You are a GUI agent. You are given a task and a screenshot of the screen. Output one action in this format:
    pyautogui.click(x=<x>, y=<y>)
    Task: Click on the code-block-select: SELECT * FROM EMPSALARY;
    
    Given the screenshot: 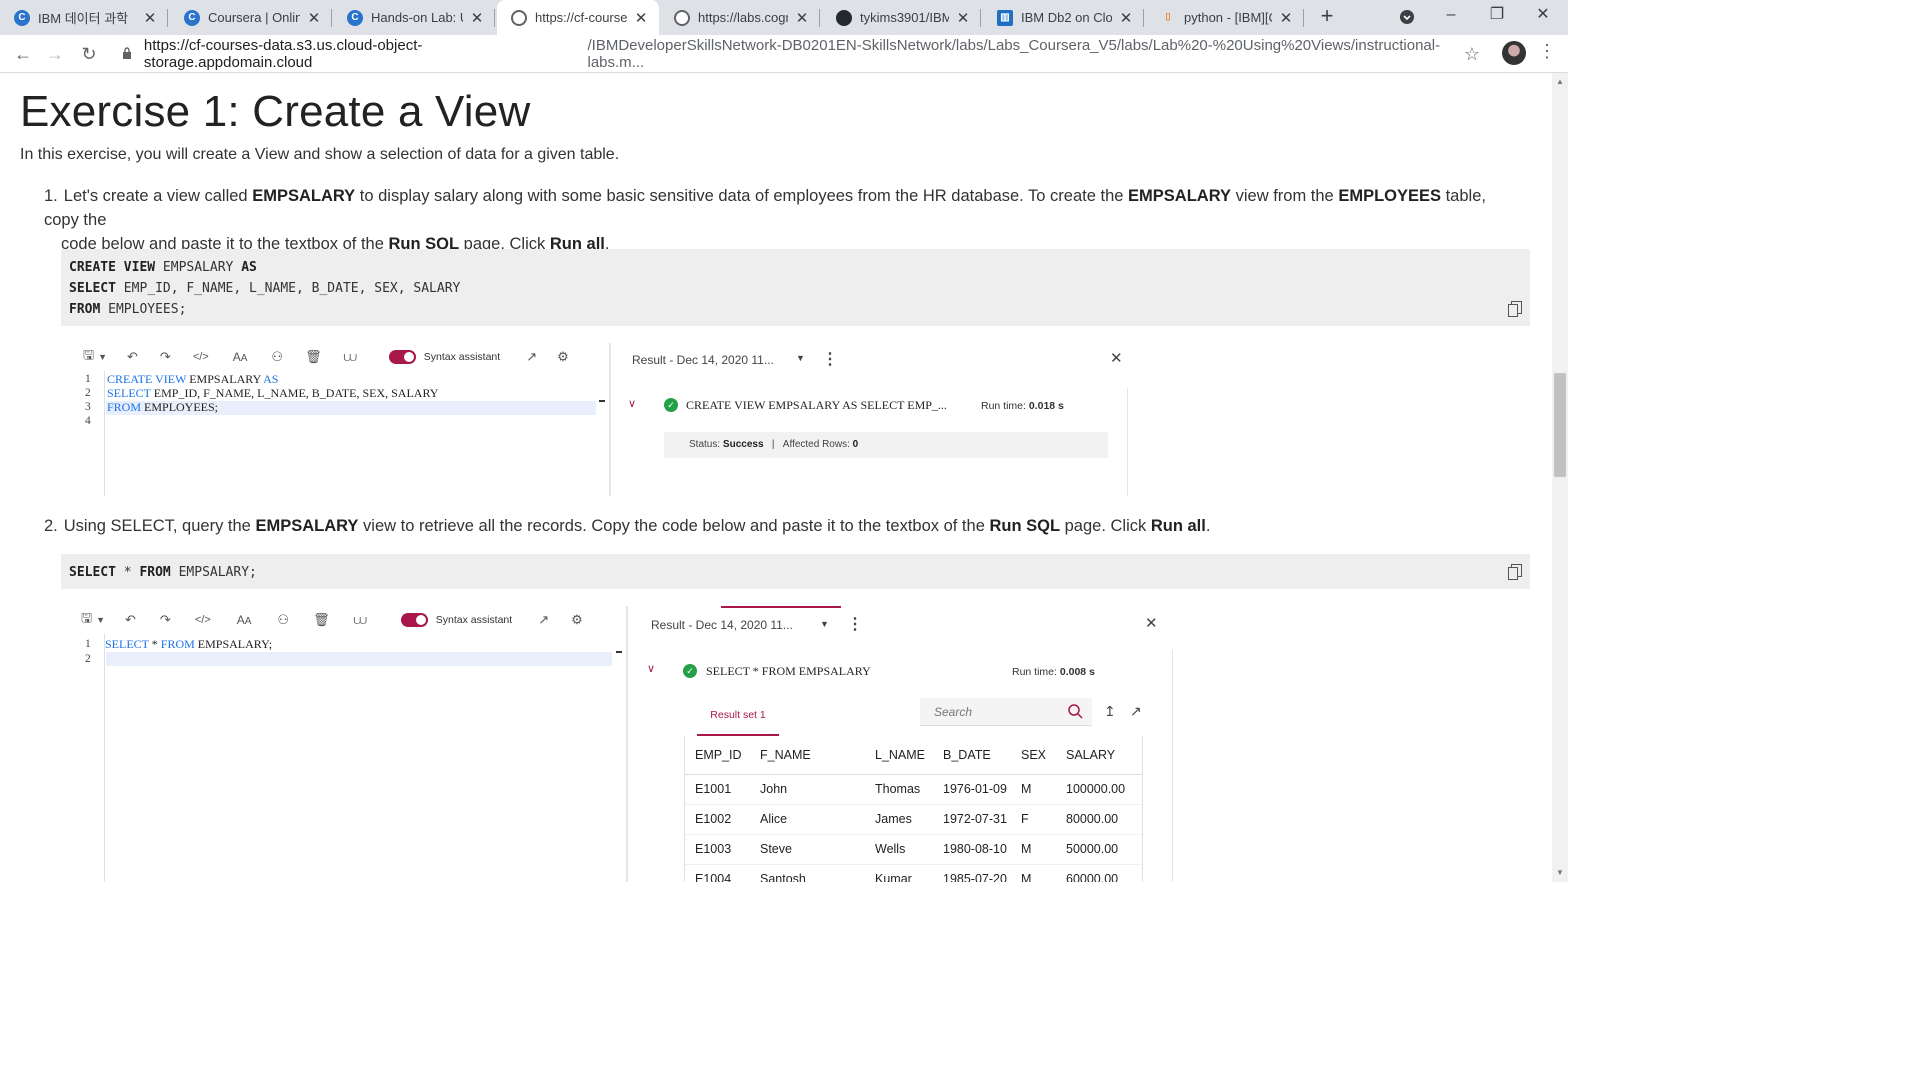 What is the action you would take?
    pyautogui.click(x=795, y=571)
    